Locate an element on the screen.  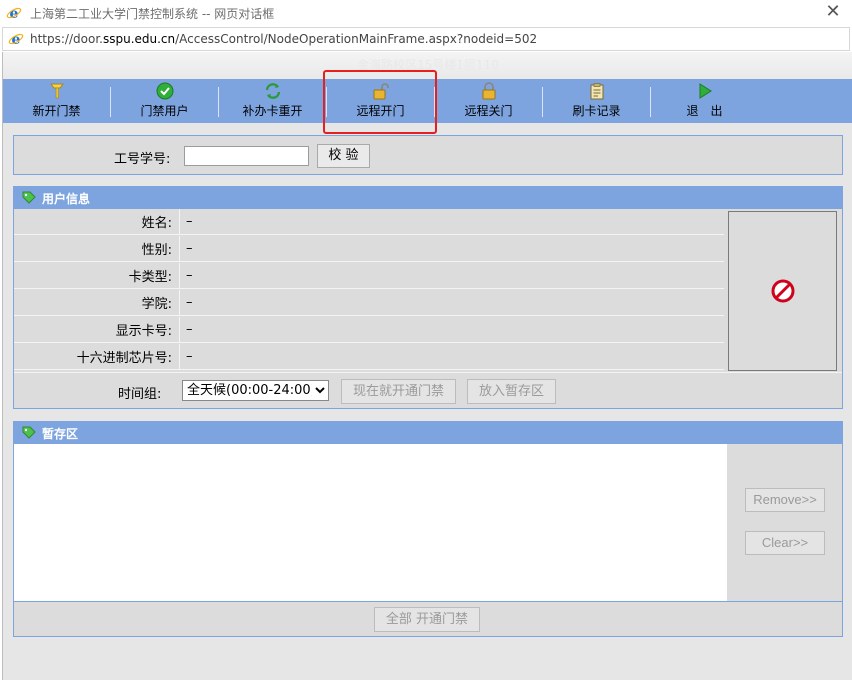
info-row-gender: 性别: – is located at coordinates (369, 249).